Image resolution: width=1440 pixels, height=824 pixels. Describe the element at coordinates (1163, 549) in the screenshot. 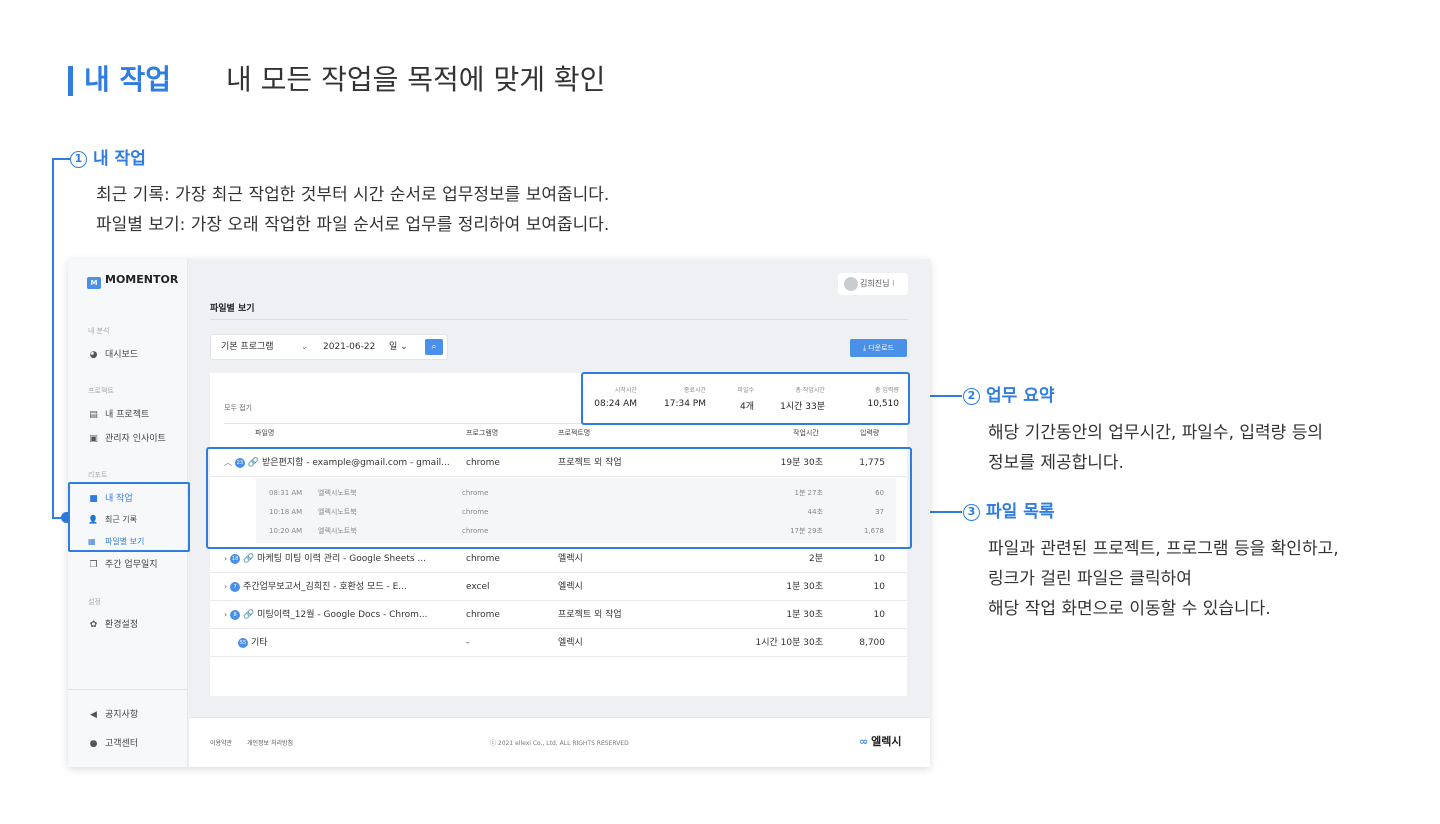

I see `callout-3-desc-1: 파일과 관련된 프로젝트, 프로그램 등을 확인하고,` at that location.